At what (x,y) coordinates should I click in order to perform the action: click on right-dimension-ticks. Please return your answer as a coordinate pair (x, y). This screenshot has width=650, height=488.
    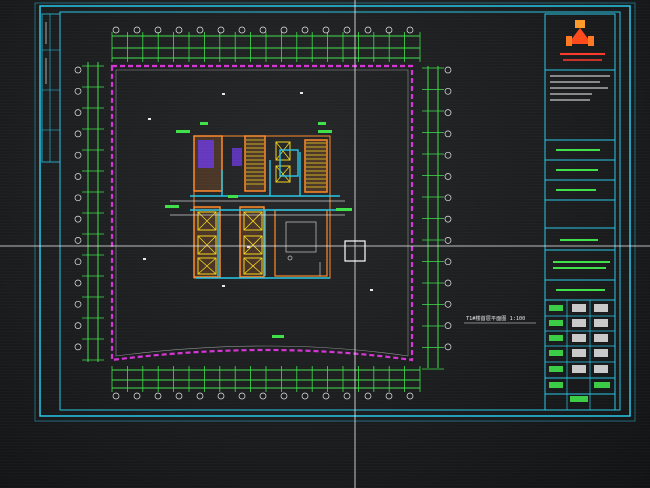
    Looking at the image, I should click on (433, 218).